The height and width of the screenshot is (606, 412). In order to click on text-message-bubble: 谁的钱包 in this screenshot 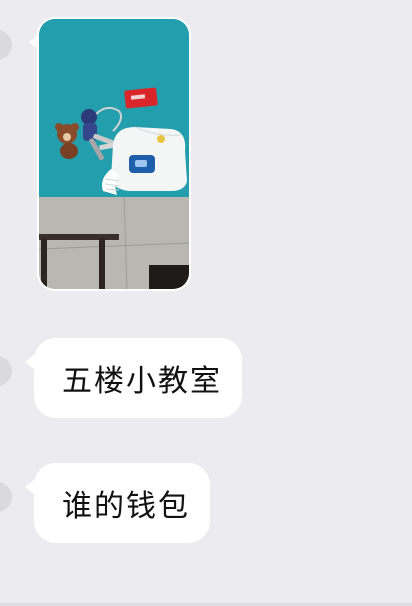, I will do `click(117, 503)`.